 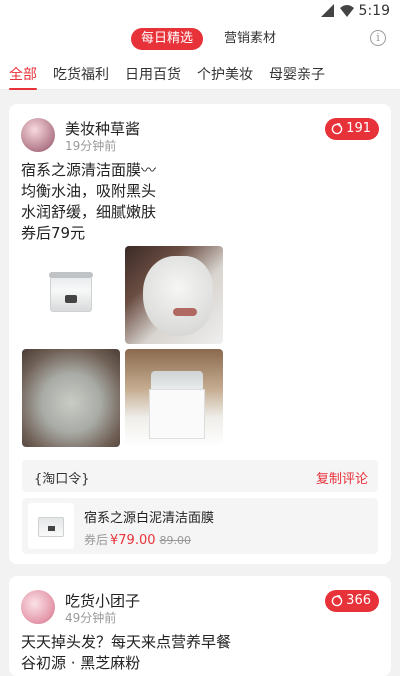 I want to click on current-price: ¥79.00, so click(x=133, y=540).